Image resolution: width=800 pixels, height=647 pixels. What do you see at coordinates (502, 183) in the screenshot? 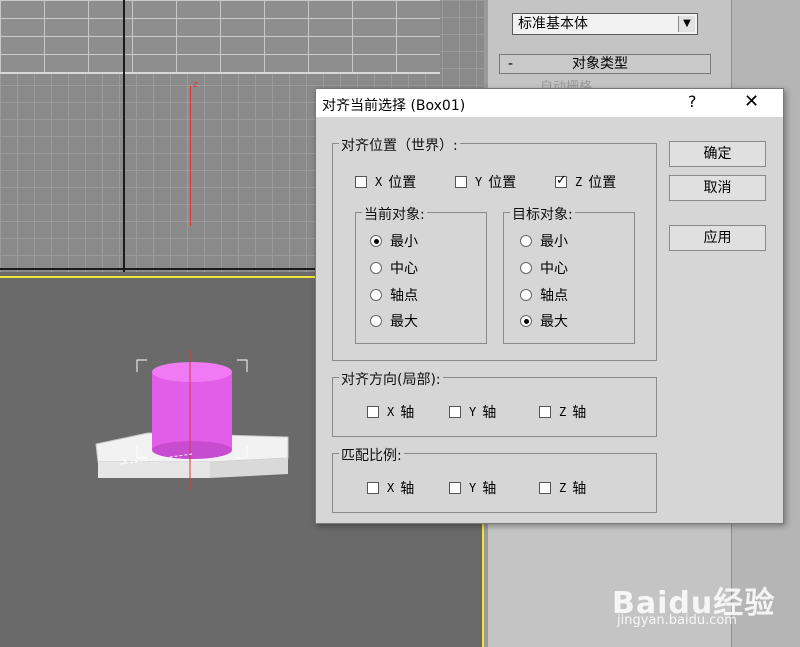
I see `y-position-label: 位置` at bounding box center [502, 183].